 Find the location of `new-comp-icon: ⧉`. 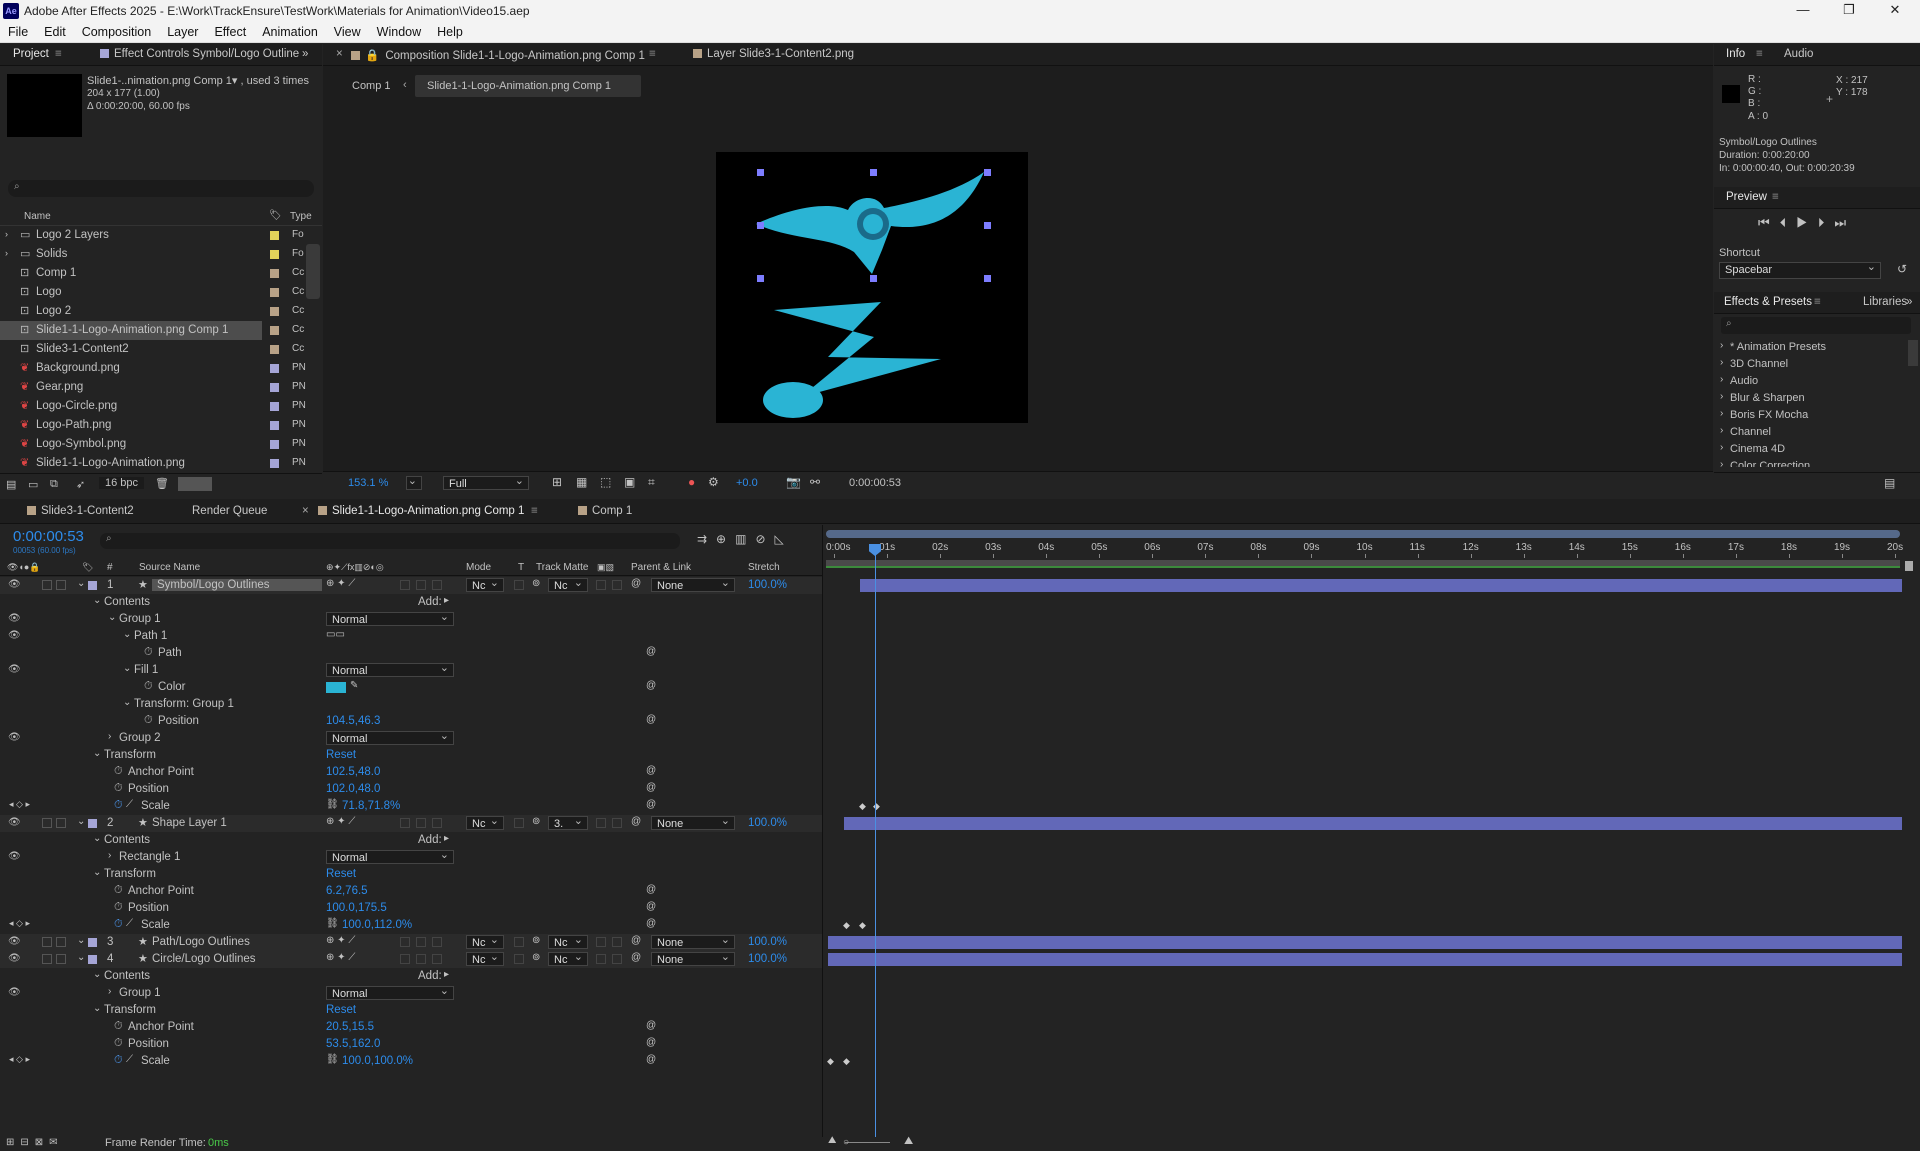

new-comp-icon: ⧉ is located at coordinates (54, 484).